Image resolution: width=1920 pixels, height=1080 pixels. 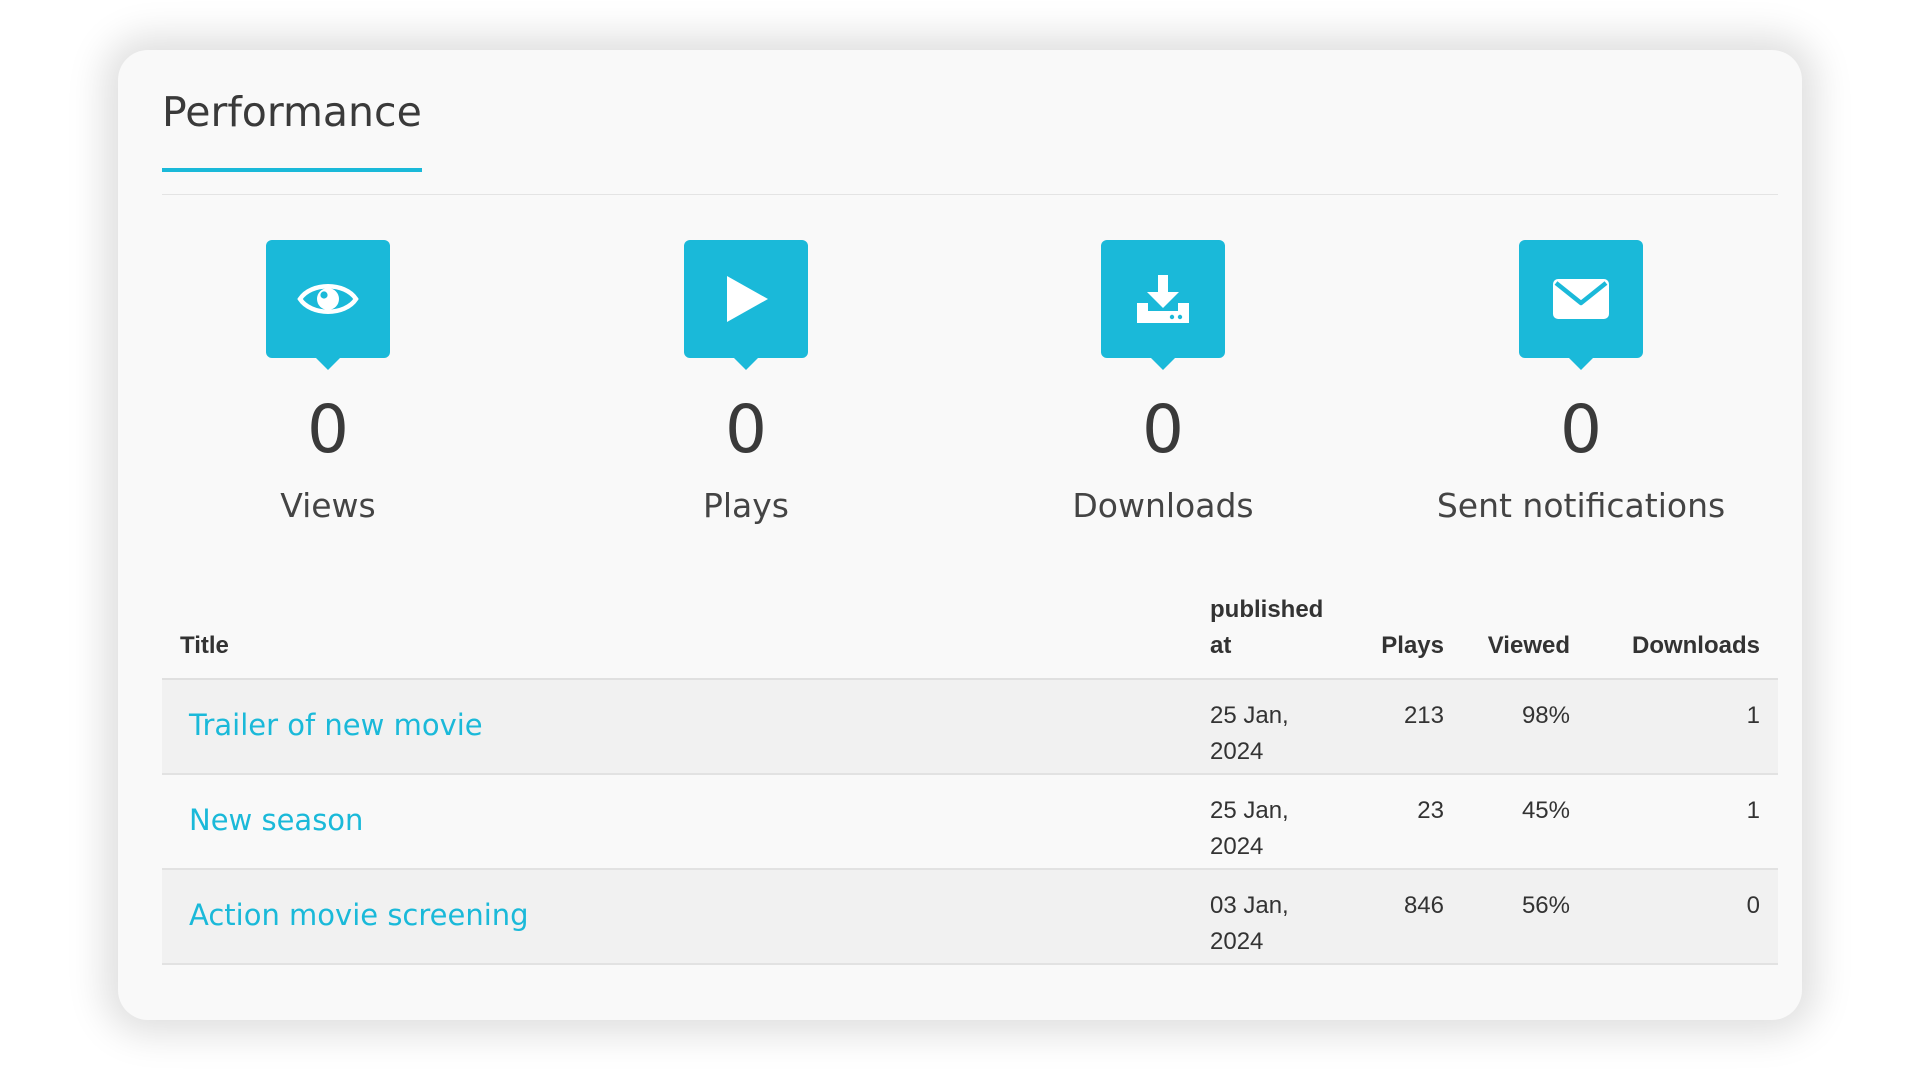 What do you see at coordinates (1163, 299) in the screenshot?
I see `download-icon` at bounding box center [1163, 299].